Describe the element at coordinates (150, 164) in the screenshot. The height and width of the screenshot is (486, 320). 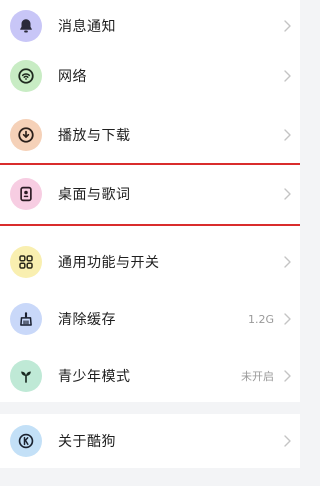
I see `highlight-border-top` at that location.